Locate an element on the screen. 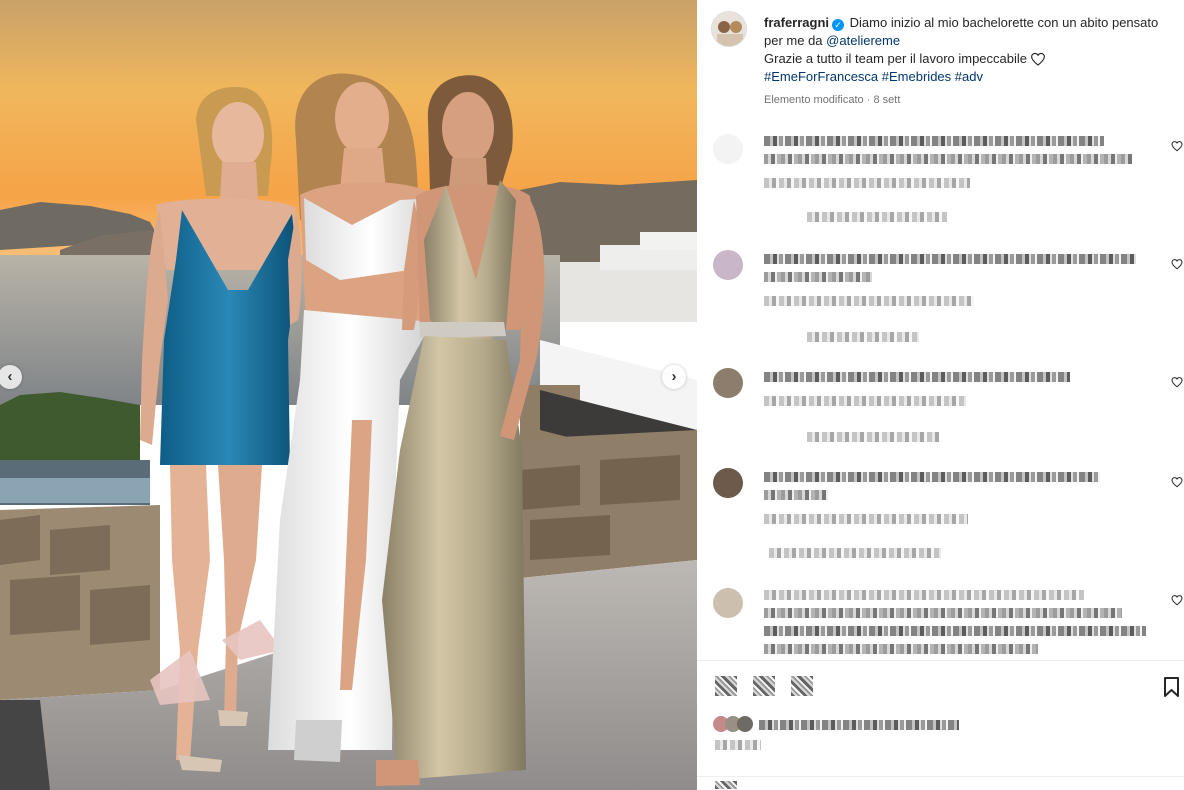 The height and width of the screenshot is (790, 1184). emoji-button is located at coordinates (726, 785).